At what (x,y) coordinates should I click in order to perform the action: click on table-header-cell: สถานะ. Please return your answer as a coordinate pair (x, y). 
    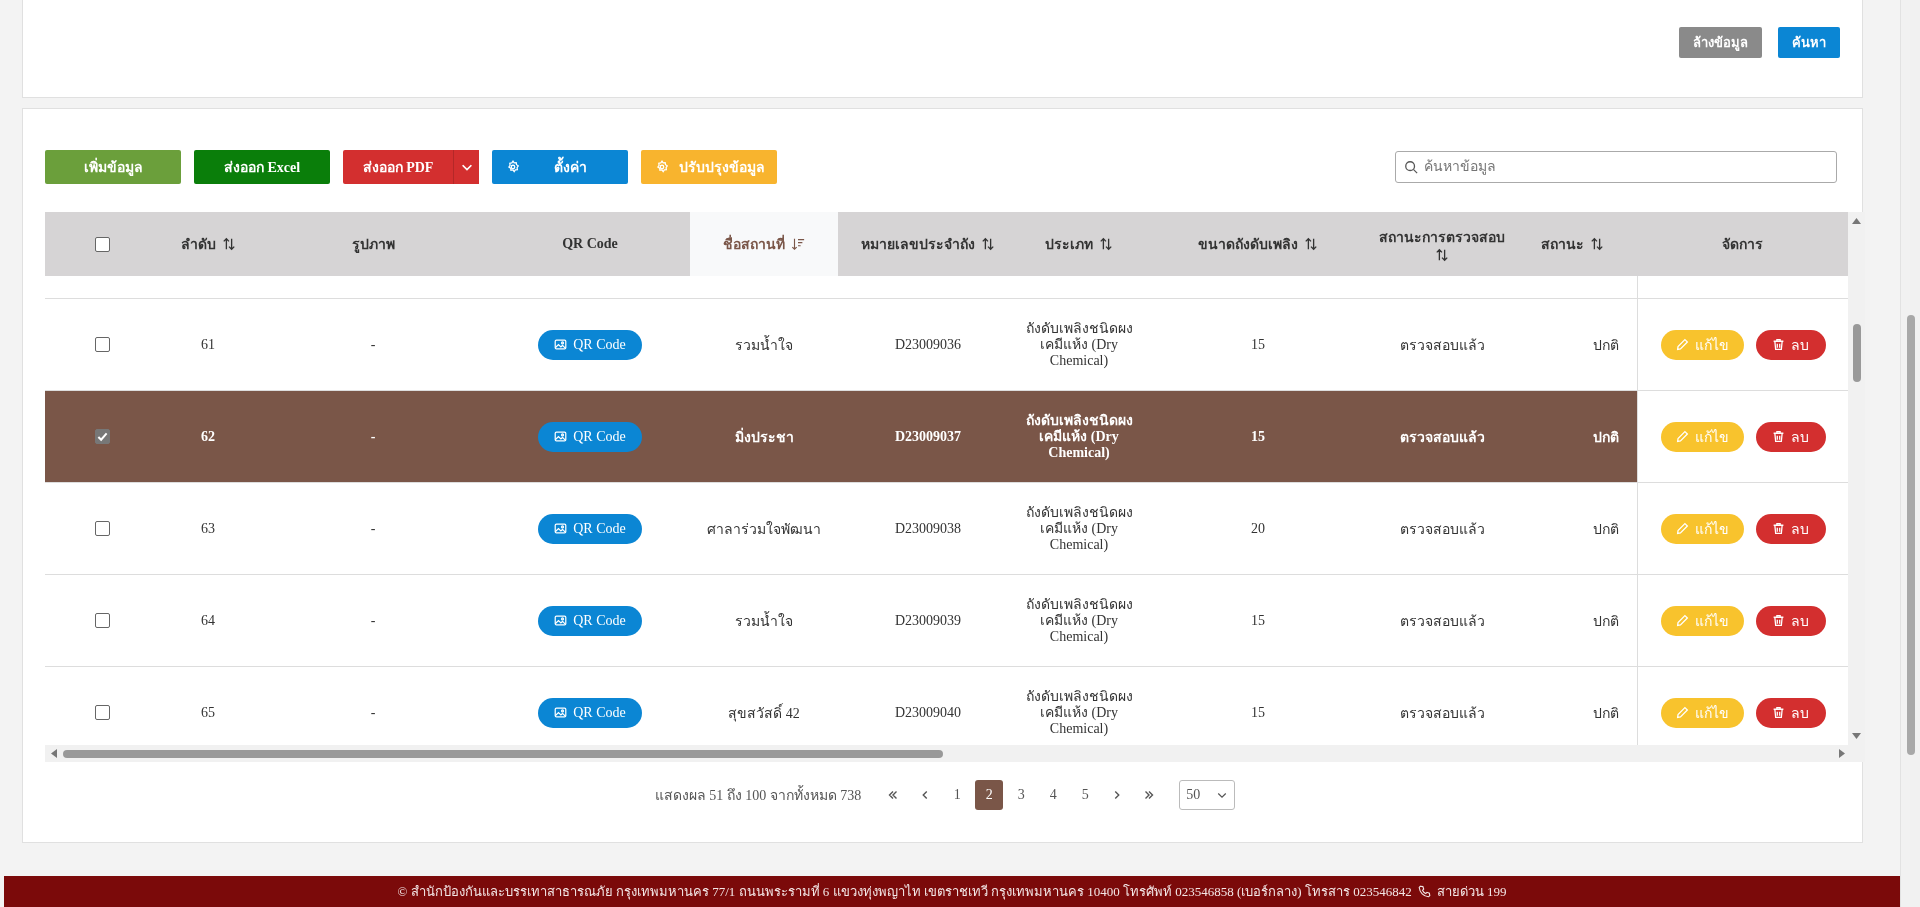
    Looking at the image, I should click on (1572, 244).